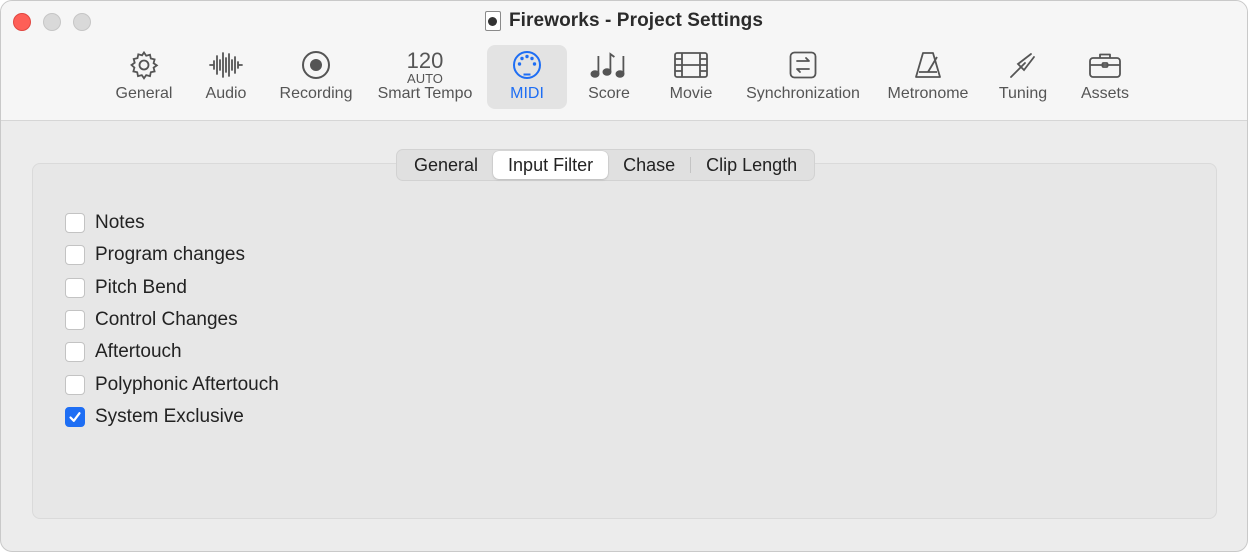 This screenshot has width=1248, height=552. Describe the element at coordinates (691, 65) in the screenshot. I see `film-icon` at that location.